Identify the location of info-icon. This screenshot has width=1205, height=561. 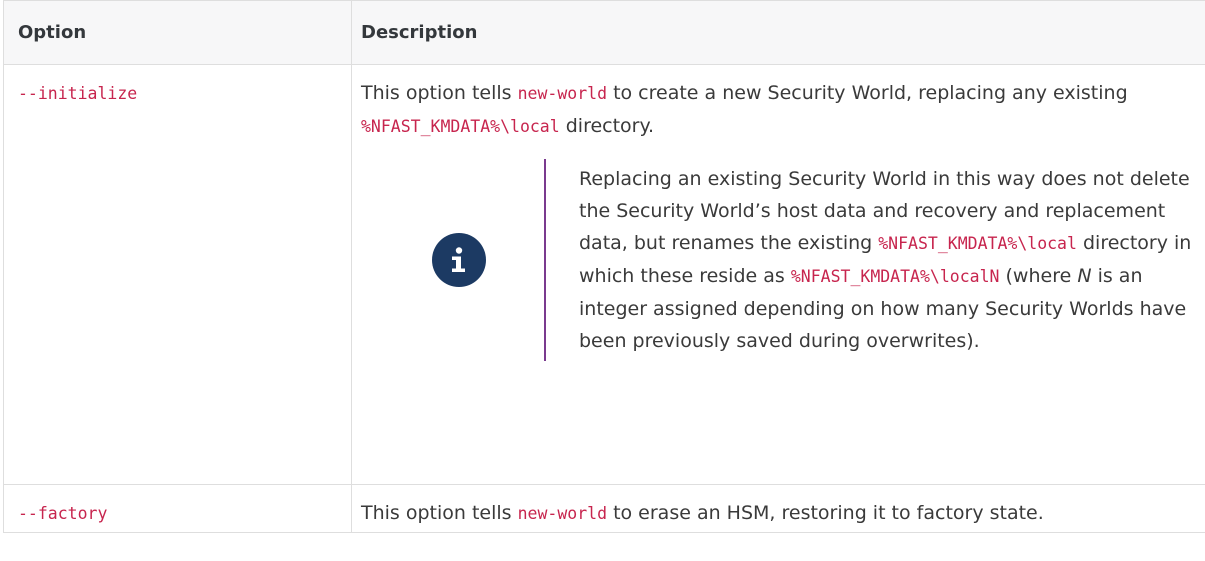
(459, 260).